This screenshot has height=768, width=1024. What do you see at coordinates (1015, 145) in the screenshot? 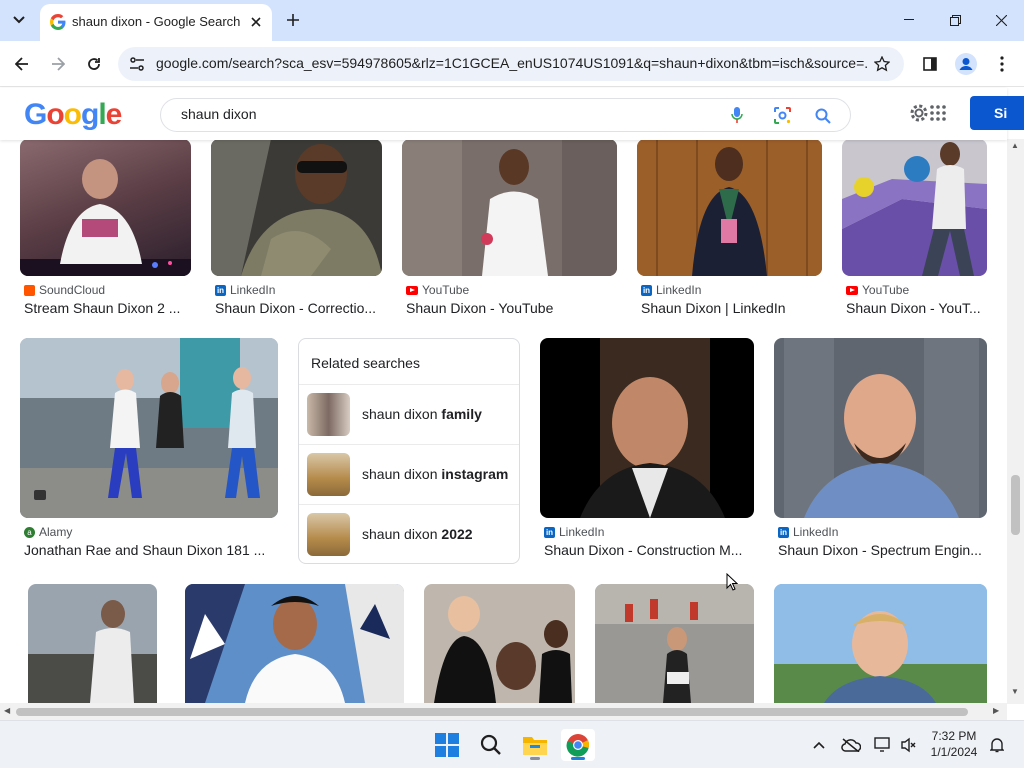
I see `scroll-up-arrow-icon: ▲` at bounding box center [1015, 145].